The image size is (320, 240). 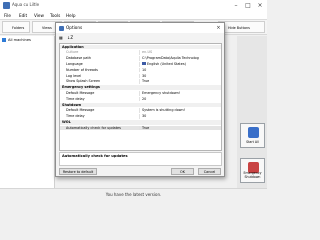 What do you see at coordinates (253, 132) in the screenshot?
I see `monitor-icon` at bounding box center [253, 132].